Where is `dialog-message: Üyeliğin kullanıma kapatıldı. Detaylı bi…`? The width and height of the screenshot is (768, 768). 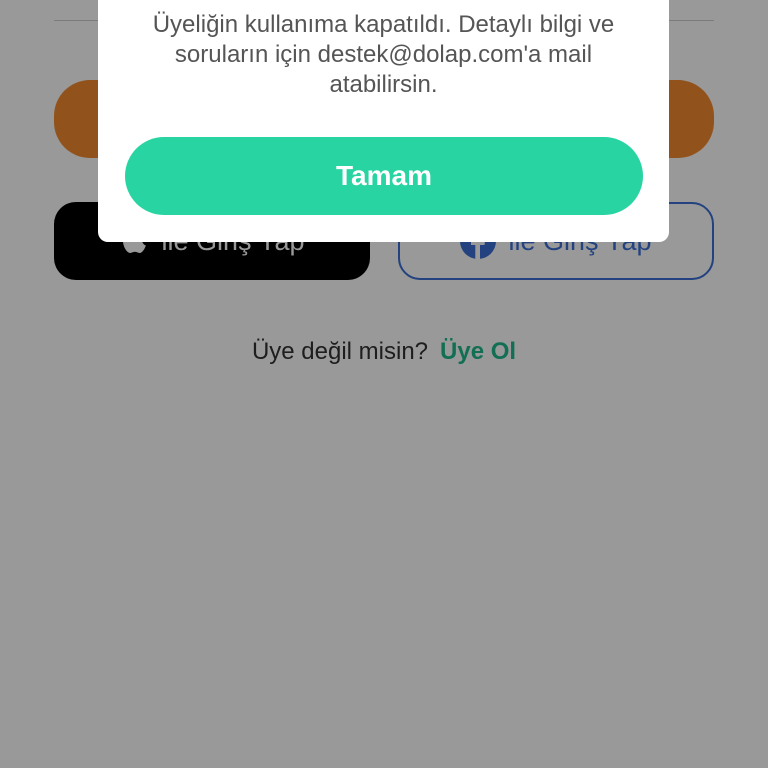
dialog-message: Üyeliğin kullanıma kapatıldı. Detaylı bi… is located at coordinates (383, 54).